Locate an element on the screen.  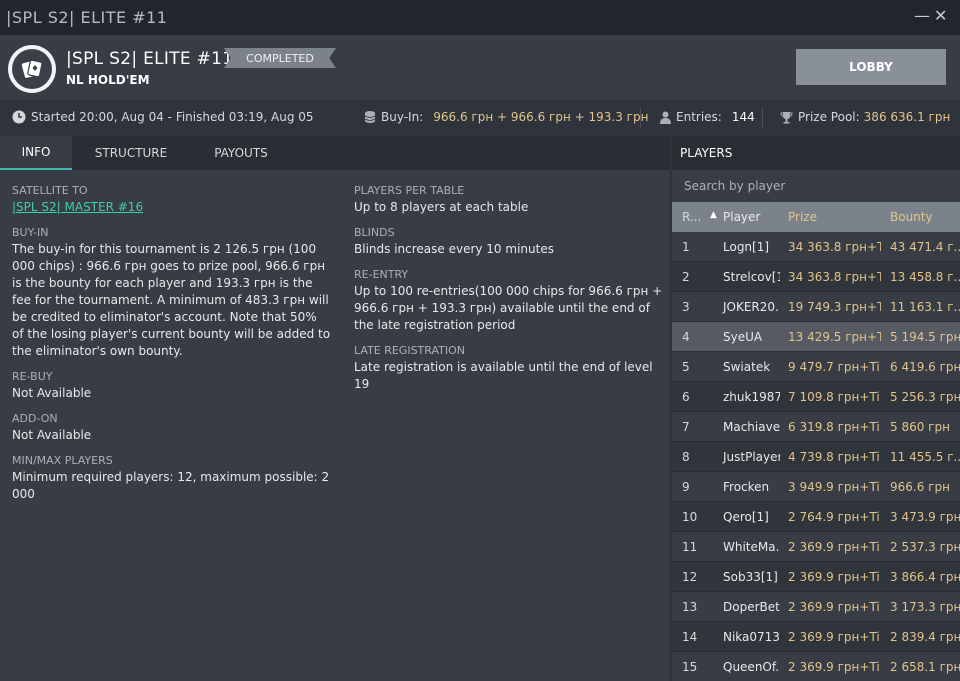
cell-player: JustPlayer is located at coordinates (751, 456).